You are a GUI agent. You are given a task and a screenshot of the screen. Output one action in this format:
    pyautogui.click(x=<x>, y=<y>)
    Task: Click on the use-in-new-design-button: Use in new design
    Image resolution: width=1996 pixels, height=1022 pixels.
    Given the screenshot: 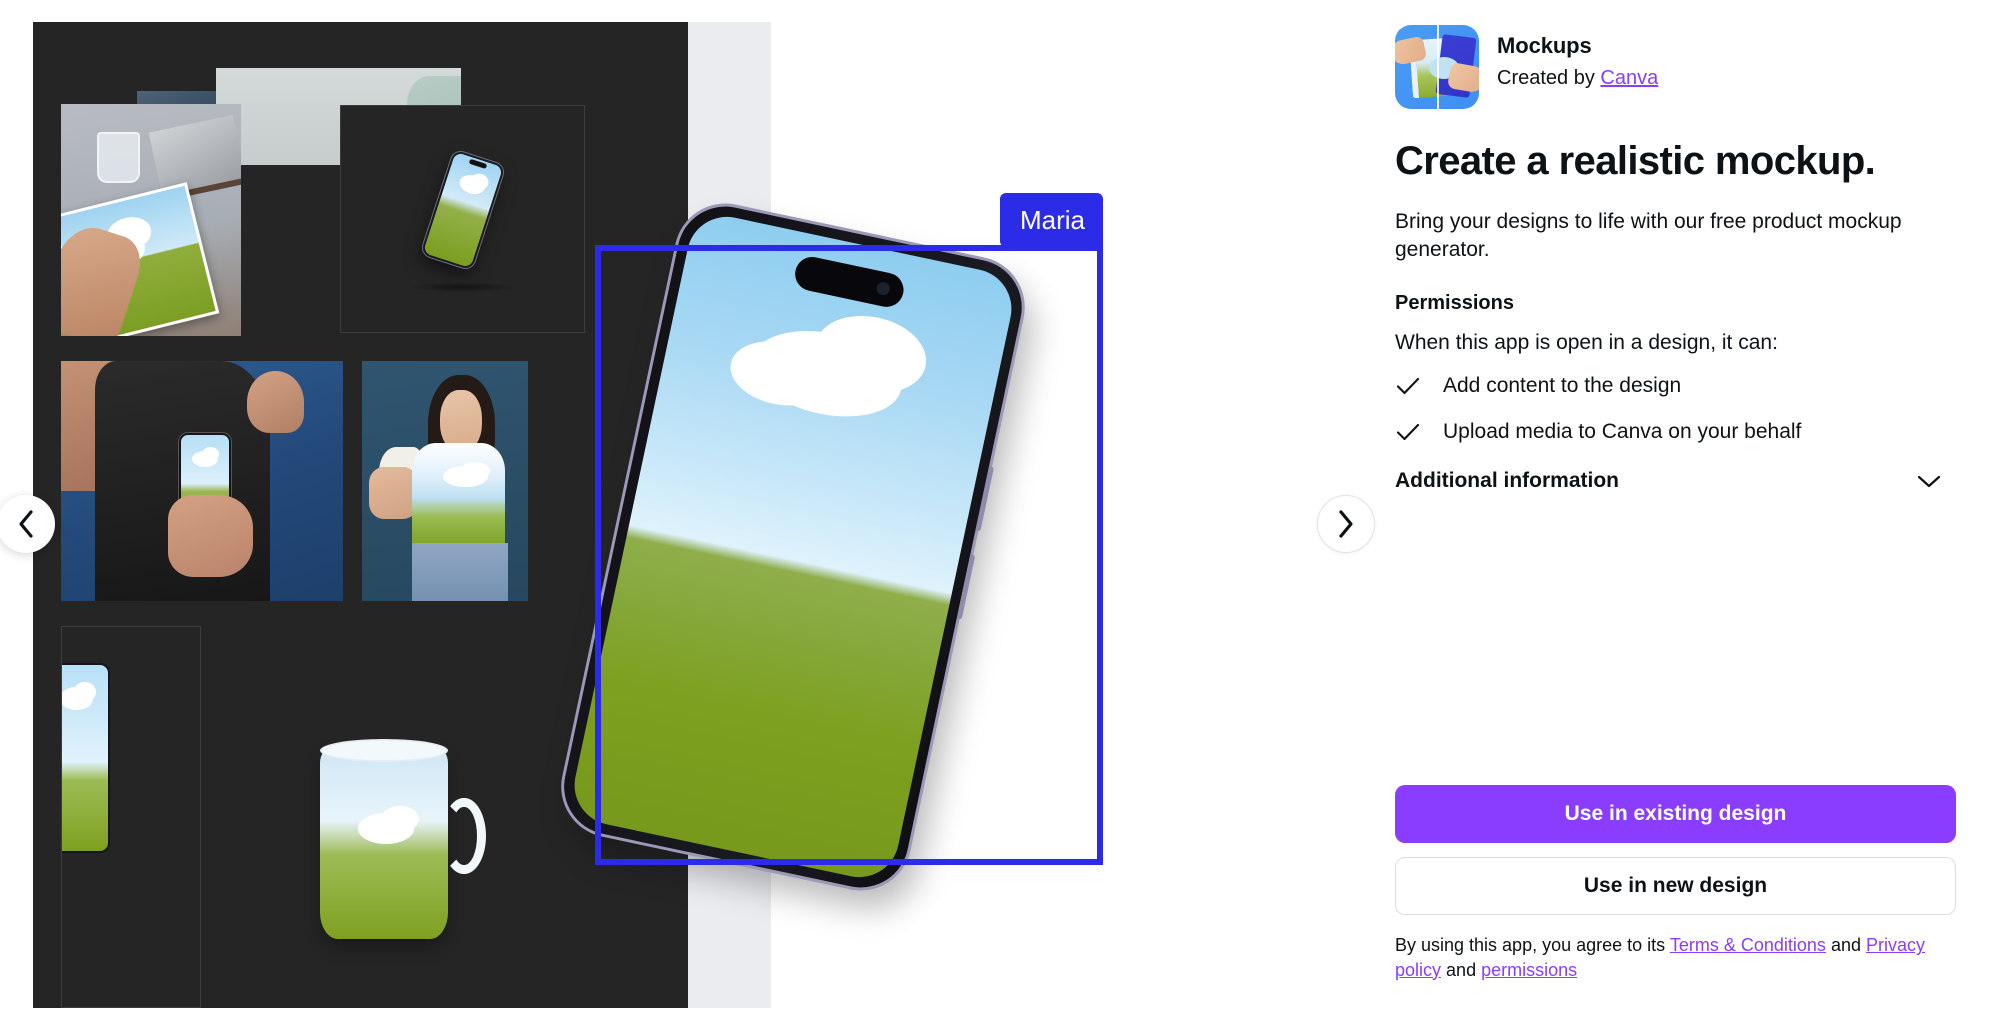 What is the action you would take?
    pyautogui.click(x=1675, y=886)
    